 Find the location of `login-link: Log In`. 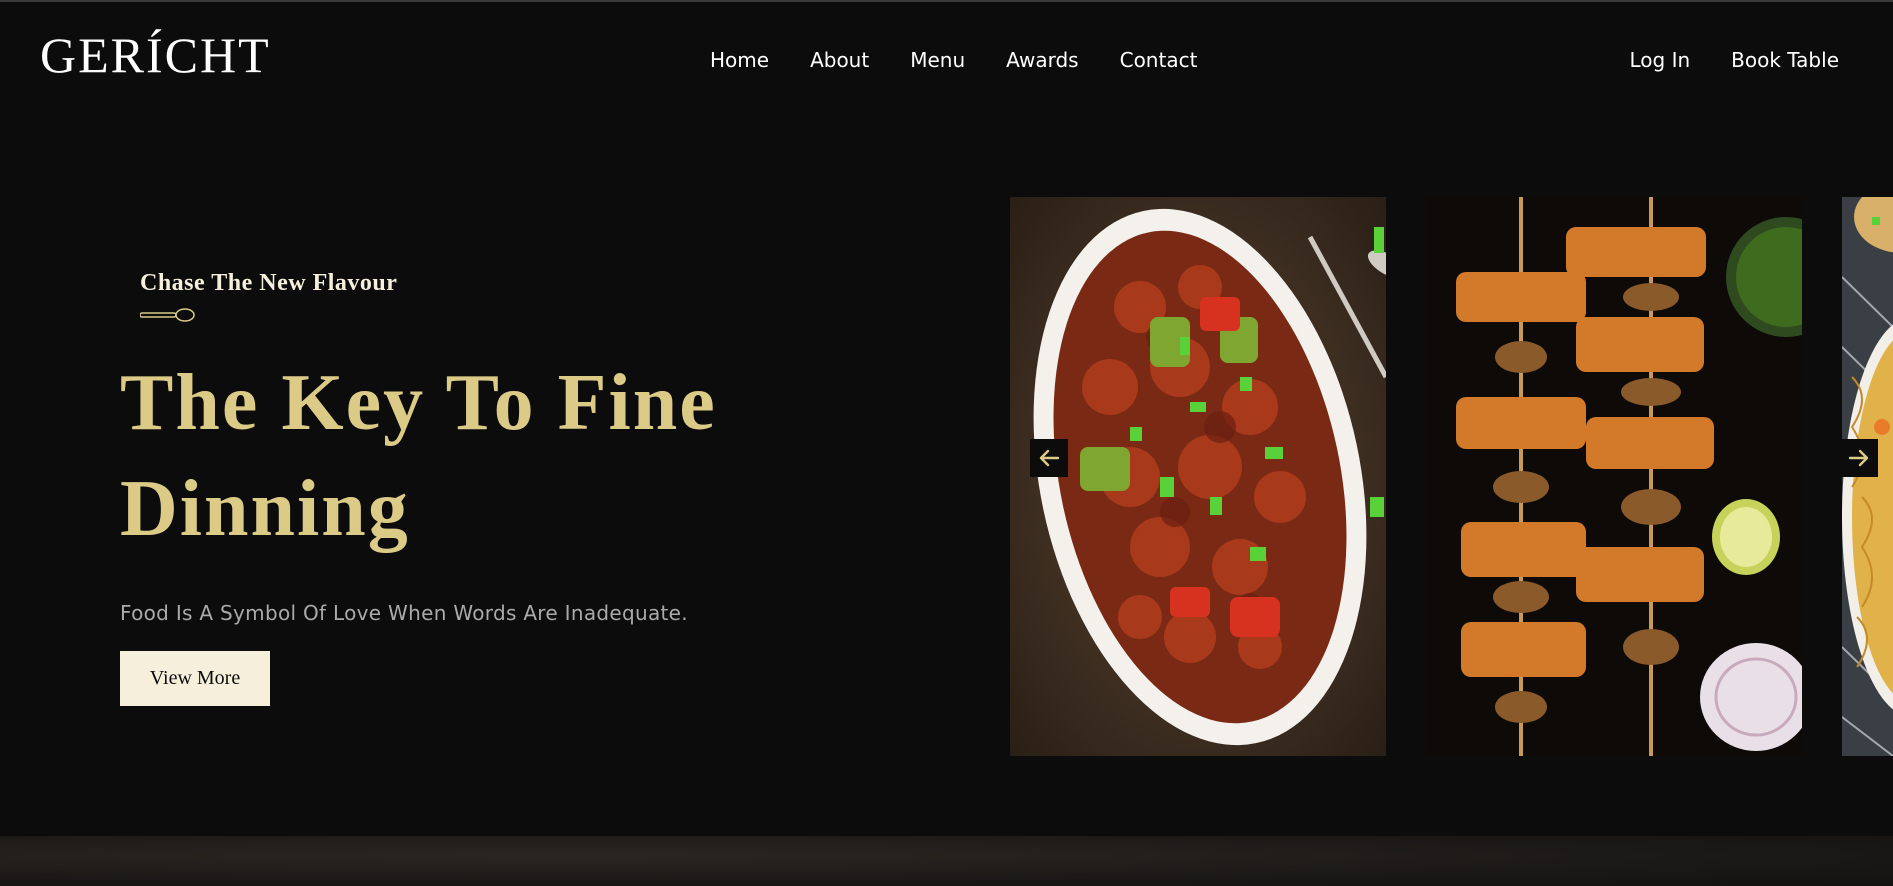

login-link: Log In is located at coordinates (1659, 60).